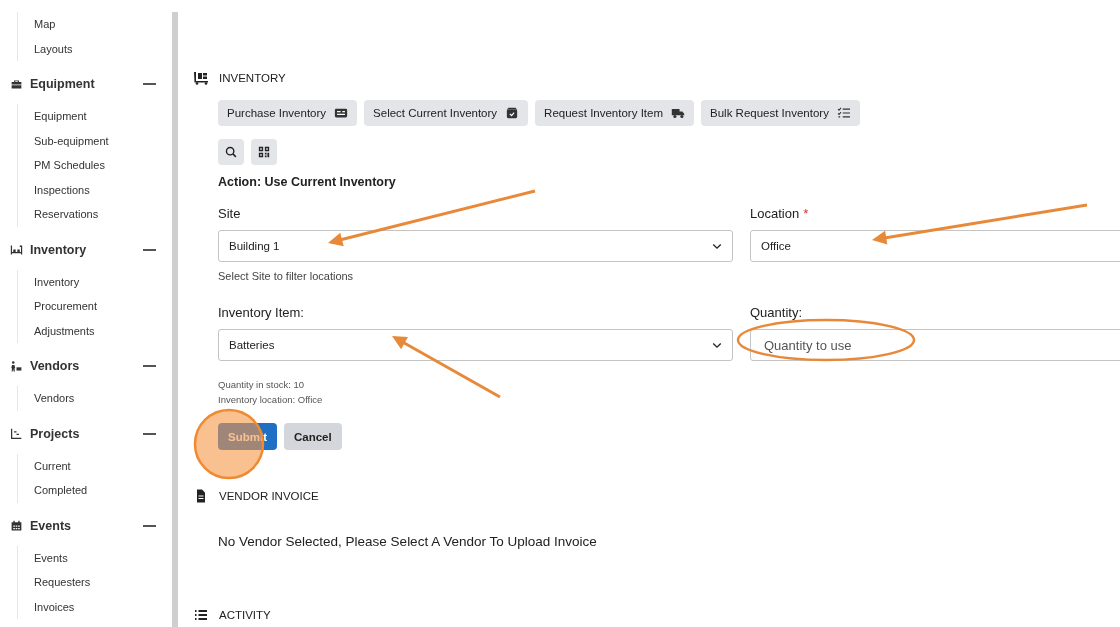 This screenshot has width=1120, height=627. Describe the element at coordinates (935, 246) in the screenshot. I see `select-field: Office` at that location.